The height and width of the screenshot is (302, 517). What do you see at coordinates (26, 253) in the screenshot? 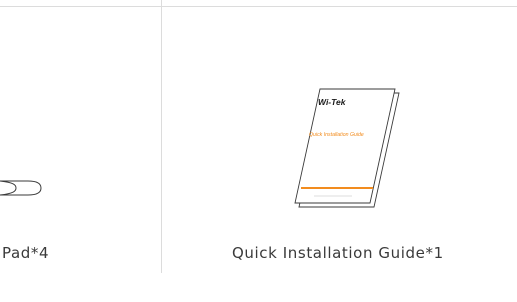
I see `item-caption-pad: Pad*4` at bounding box center [26, 253].